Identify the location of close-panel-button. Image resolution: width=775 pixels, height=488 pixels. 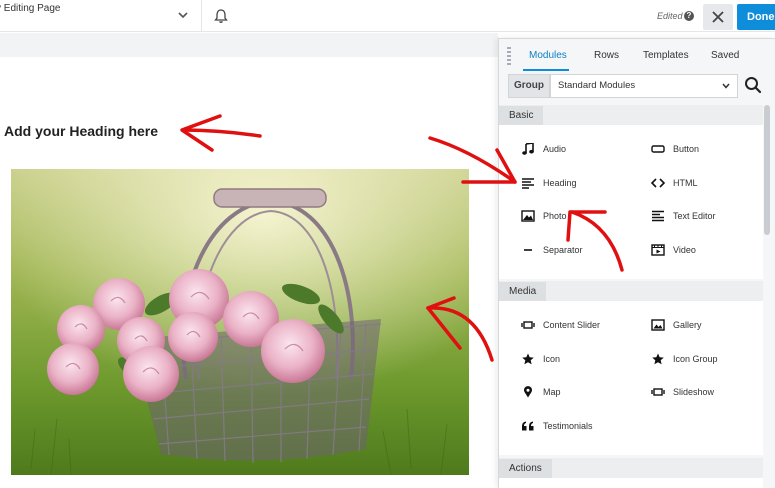
(718, 17).